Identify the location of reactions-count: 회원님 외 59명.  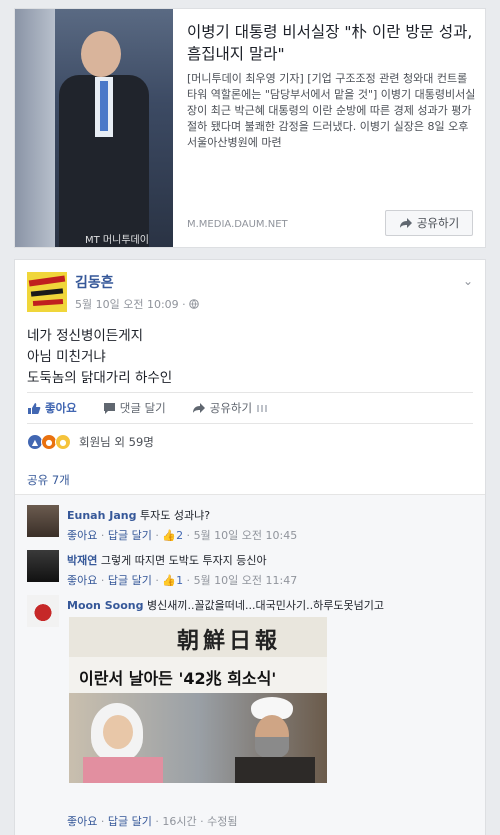
(116, 442).